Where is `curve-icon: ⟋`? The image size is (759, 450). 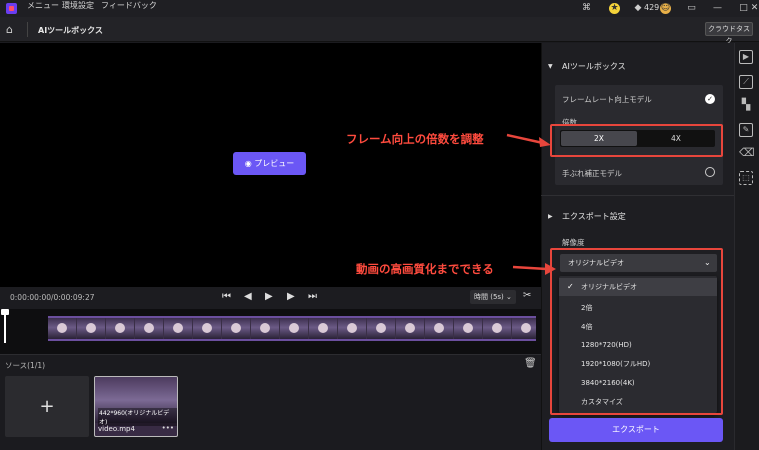 curve-icon: ⟋ is located at coordinates (746, 82).